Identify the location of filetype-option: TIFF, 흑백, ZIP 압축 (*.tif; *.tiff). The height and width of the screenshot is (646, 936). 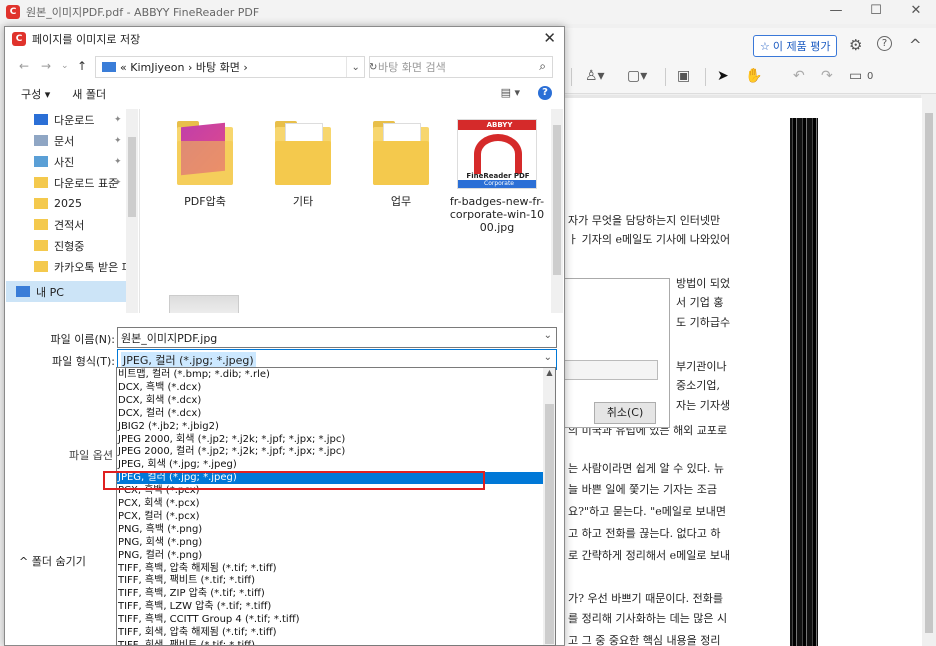
(330, 594).